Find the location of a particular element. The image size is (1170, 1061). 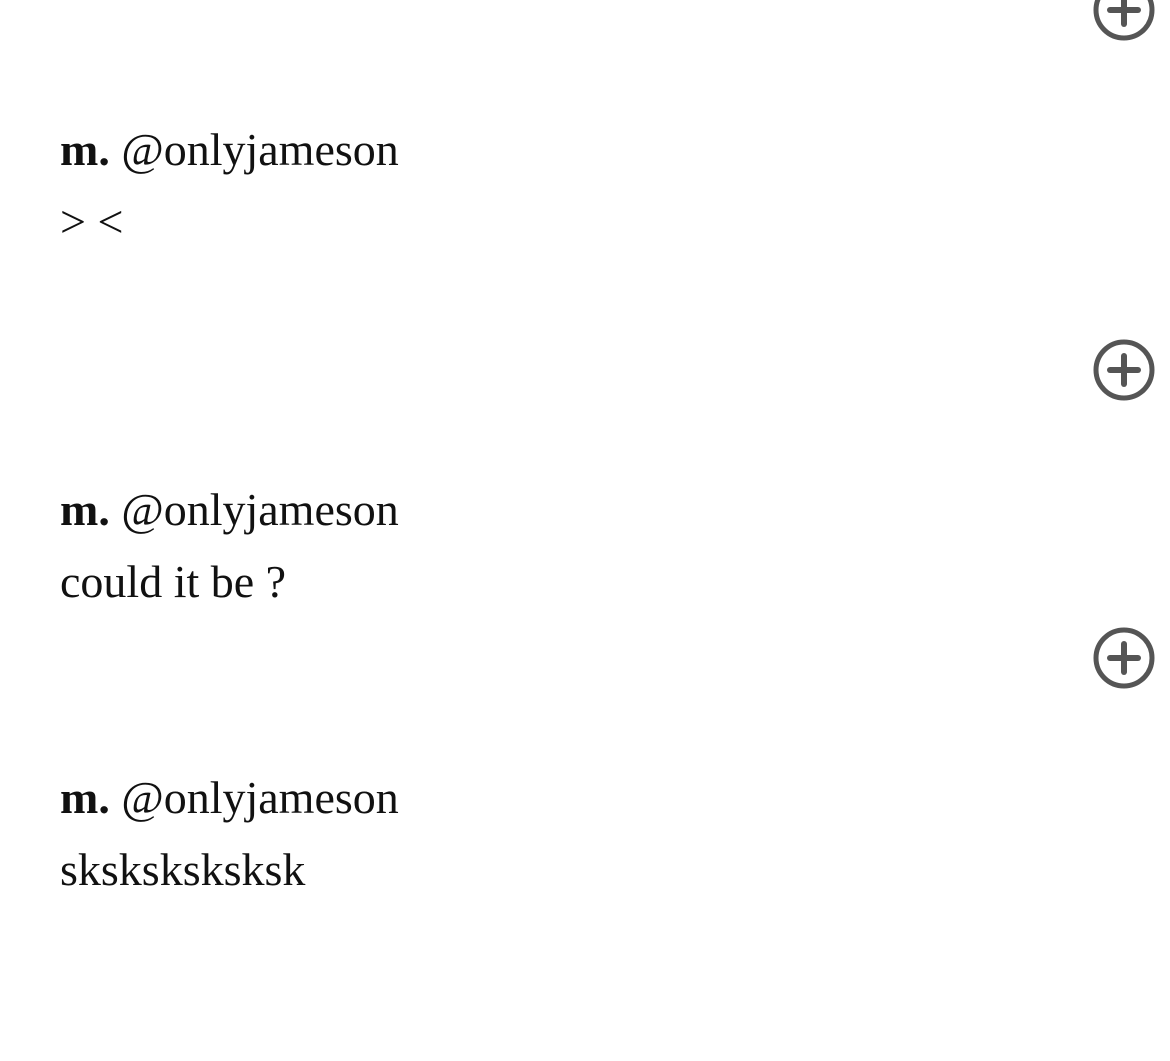

message-entry: m. @onlyjameson could it be ? is located at coordinates (510, 546).